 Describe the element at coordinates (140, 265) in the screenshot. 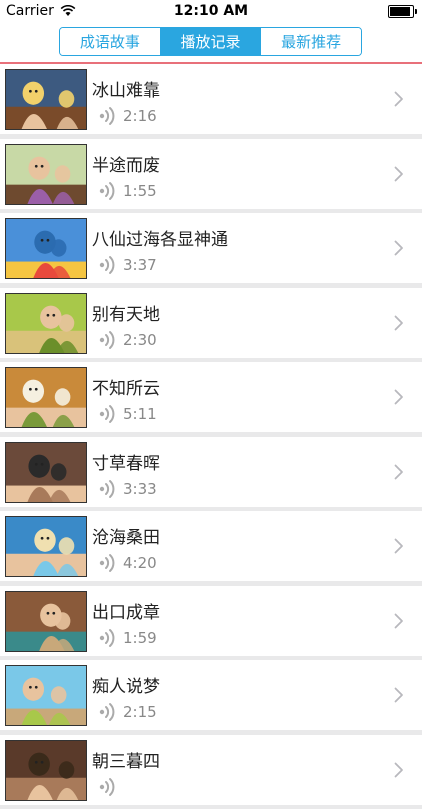

I see `story-duration: 3:37` at that location.